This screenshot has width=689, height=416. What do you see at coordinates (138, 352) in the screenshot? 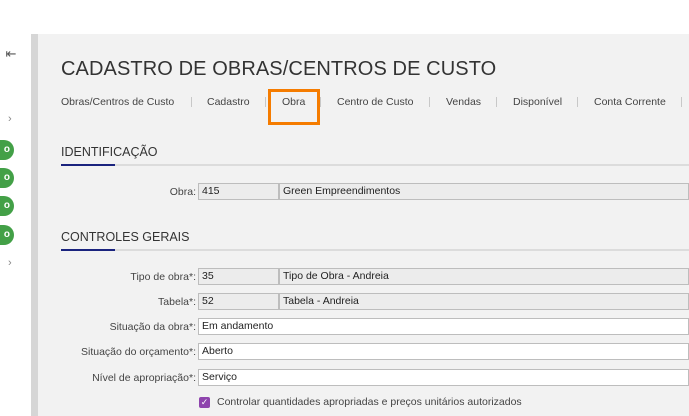
I see `situacao-do-orcamento-label: Situação do orçamento*:` at bounding box center [138, 352].